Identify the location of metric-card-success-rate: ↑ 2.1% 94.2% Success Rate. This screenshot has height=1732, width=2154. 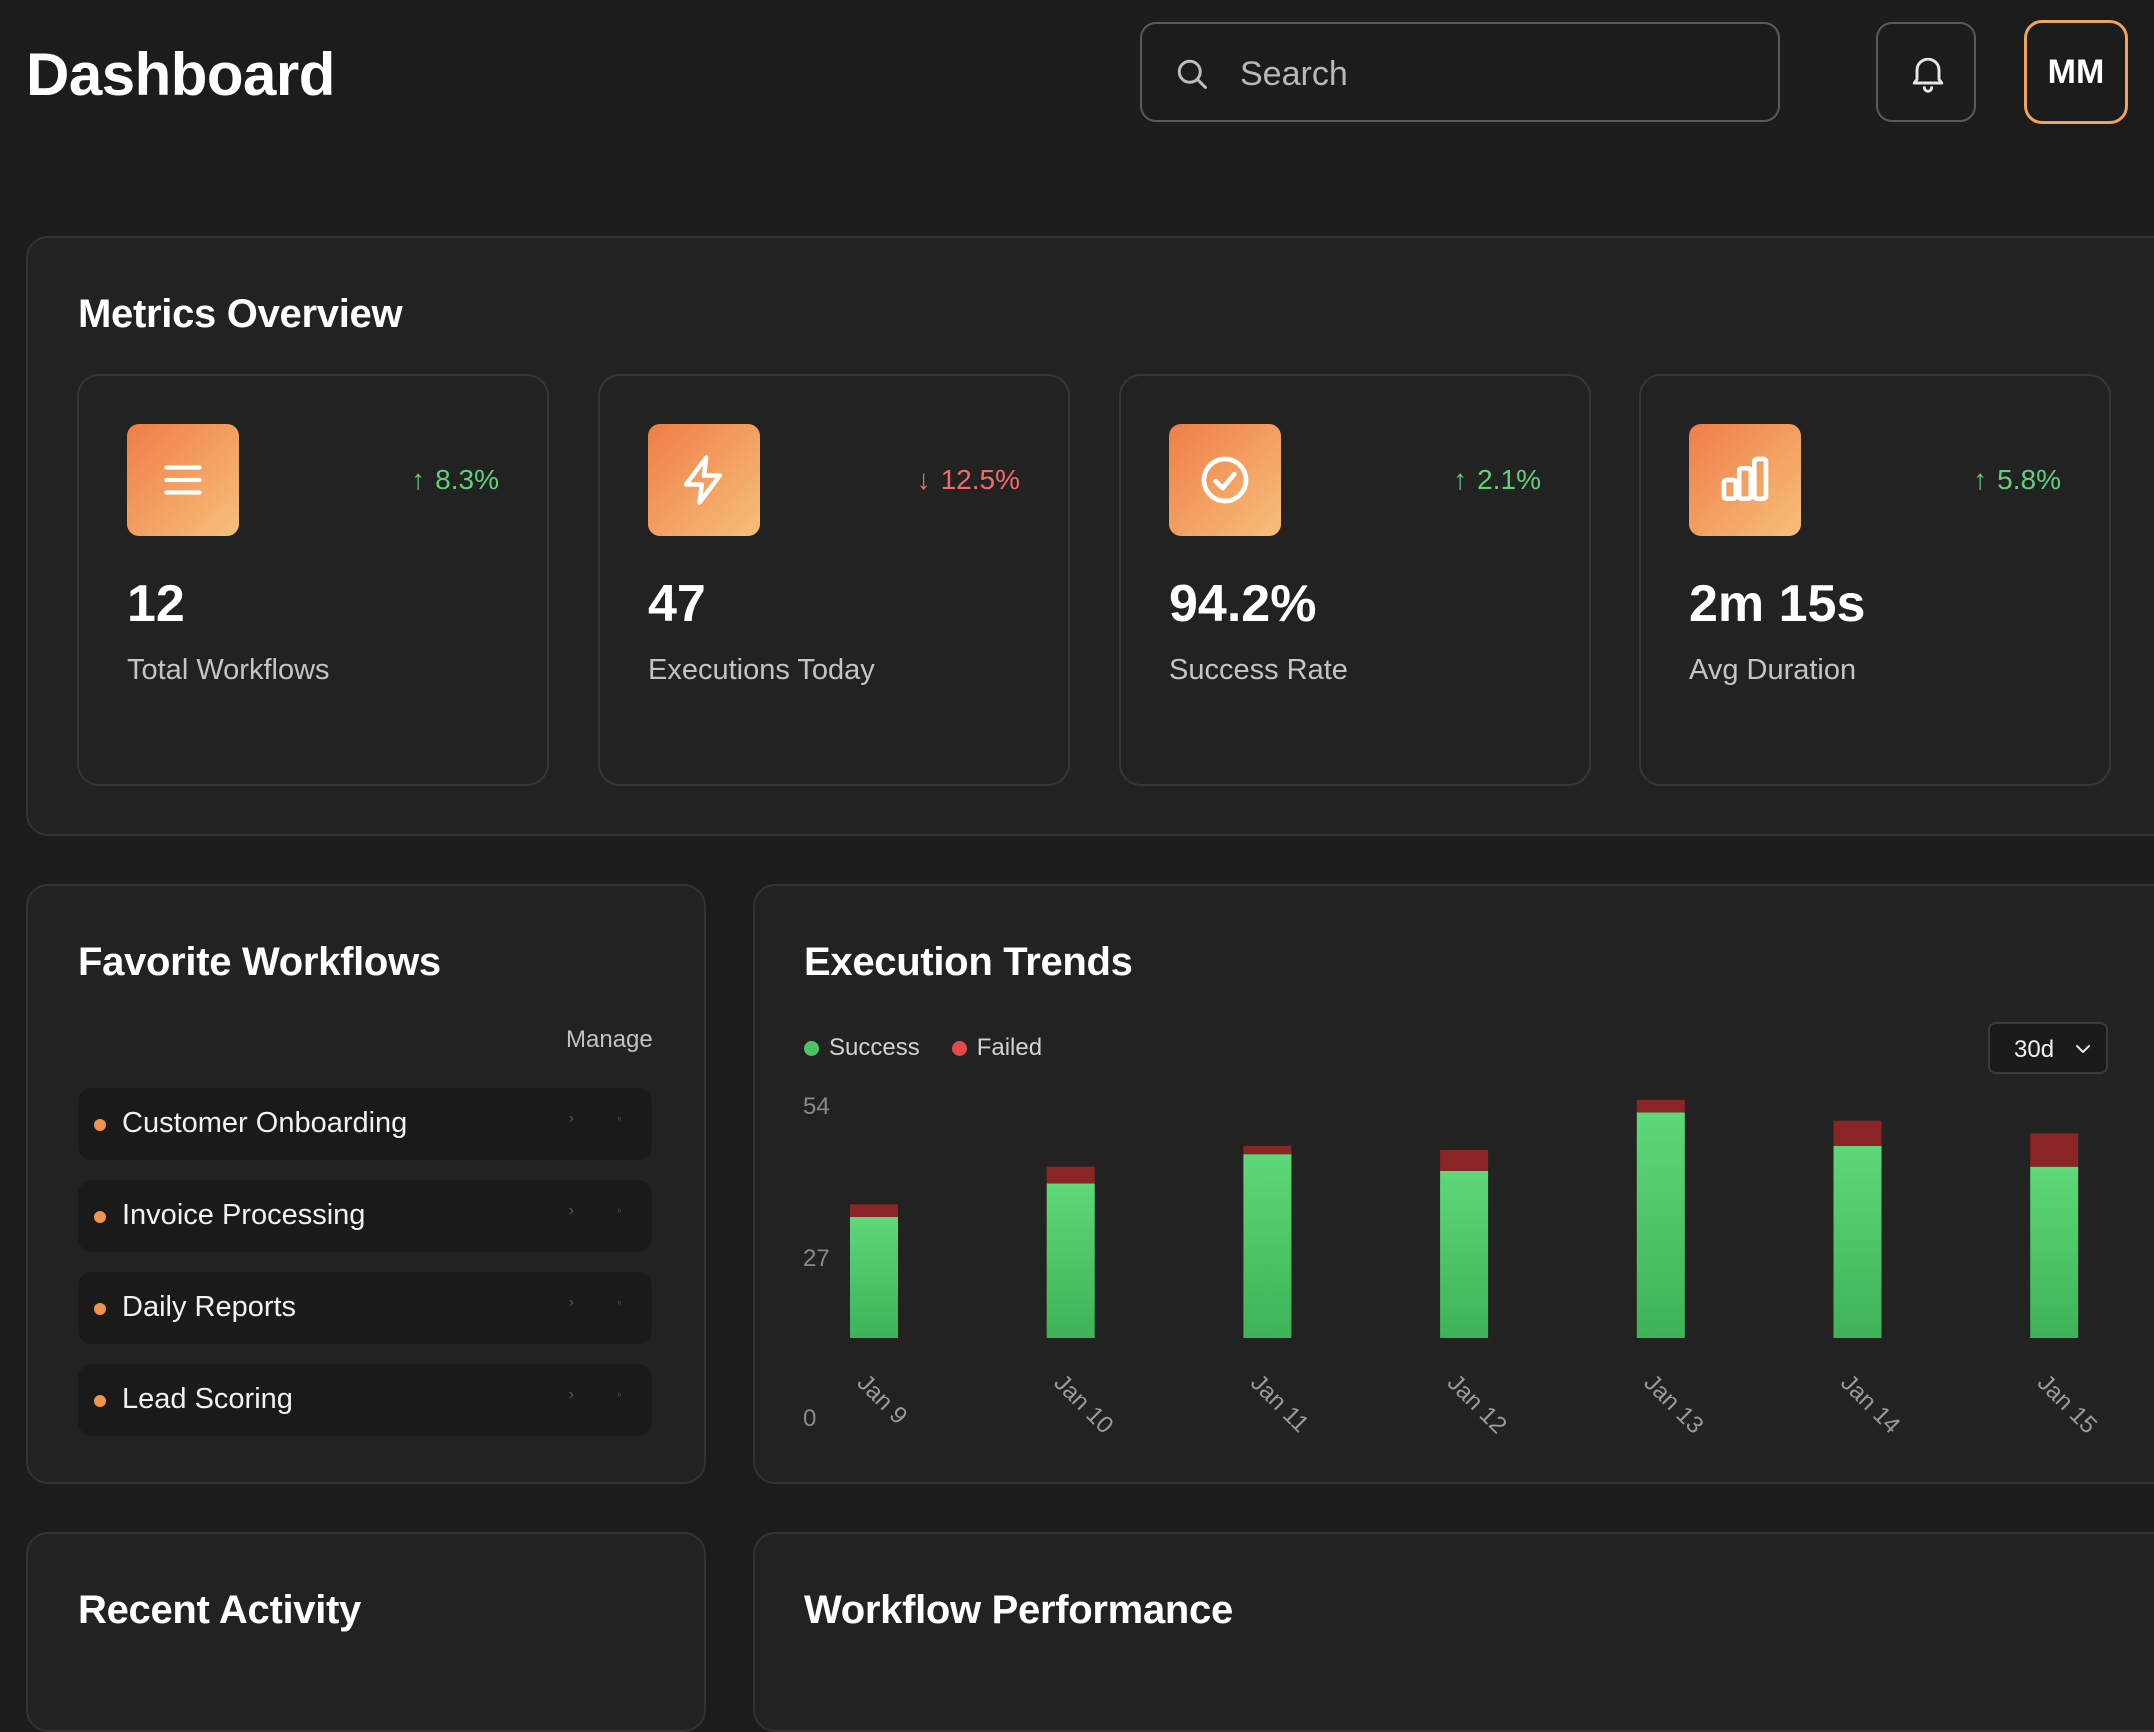
(1355, 580).